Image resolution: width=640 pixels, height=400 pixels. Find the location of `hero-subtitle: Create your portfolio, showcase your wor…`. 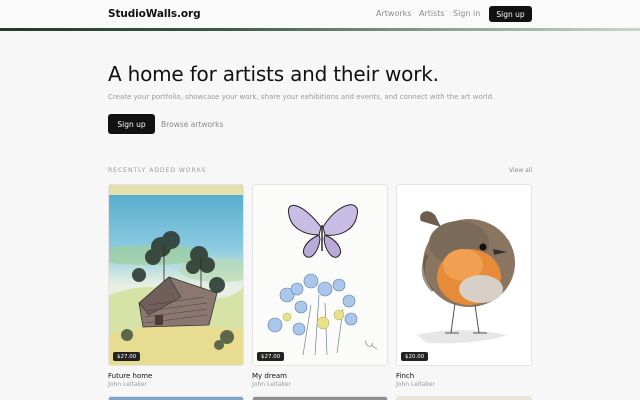

hero-subtitle: Create your portfolio, showcase your wor… is located at coordinates (301, 97).